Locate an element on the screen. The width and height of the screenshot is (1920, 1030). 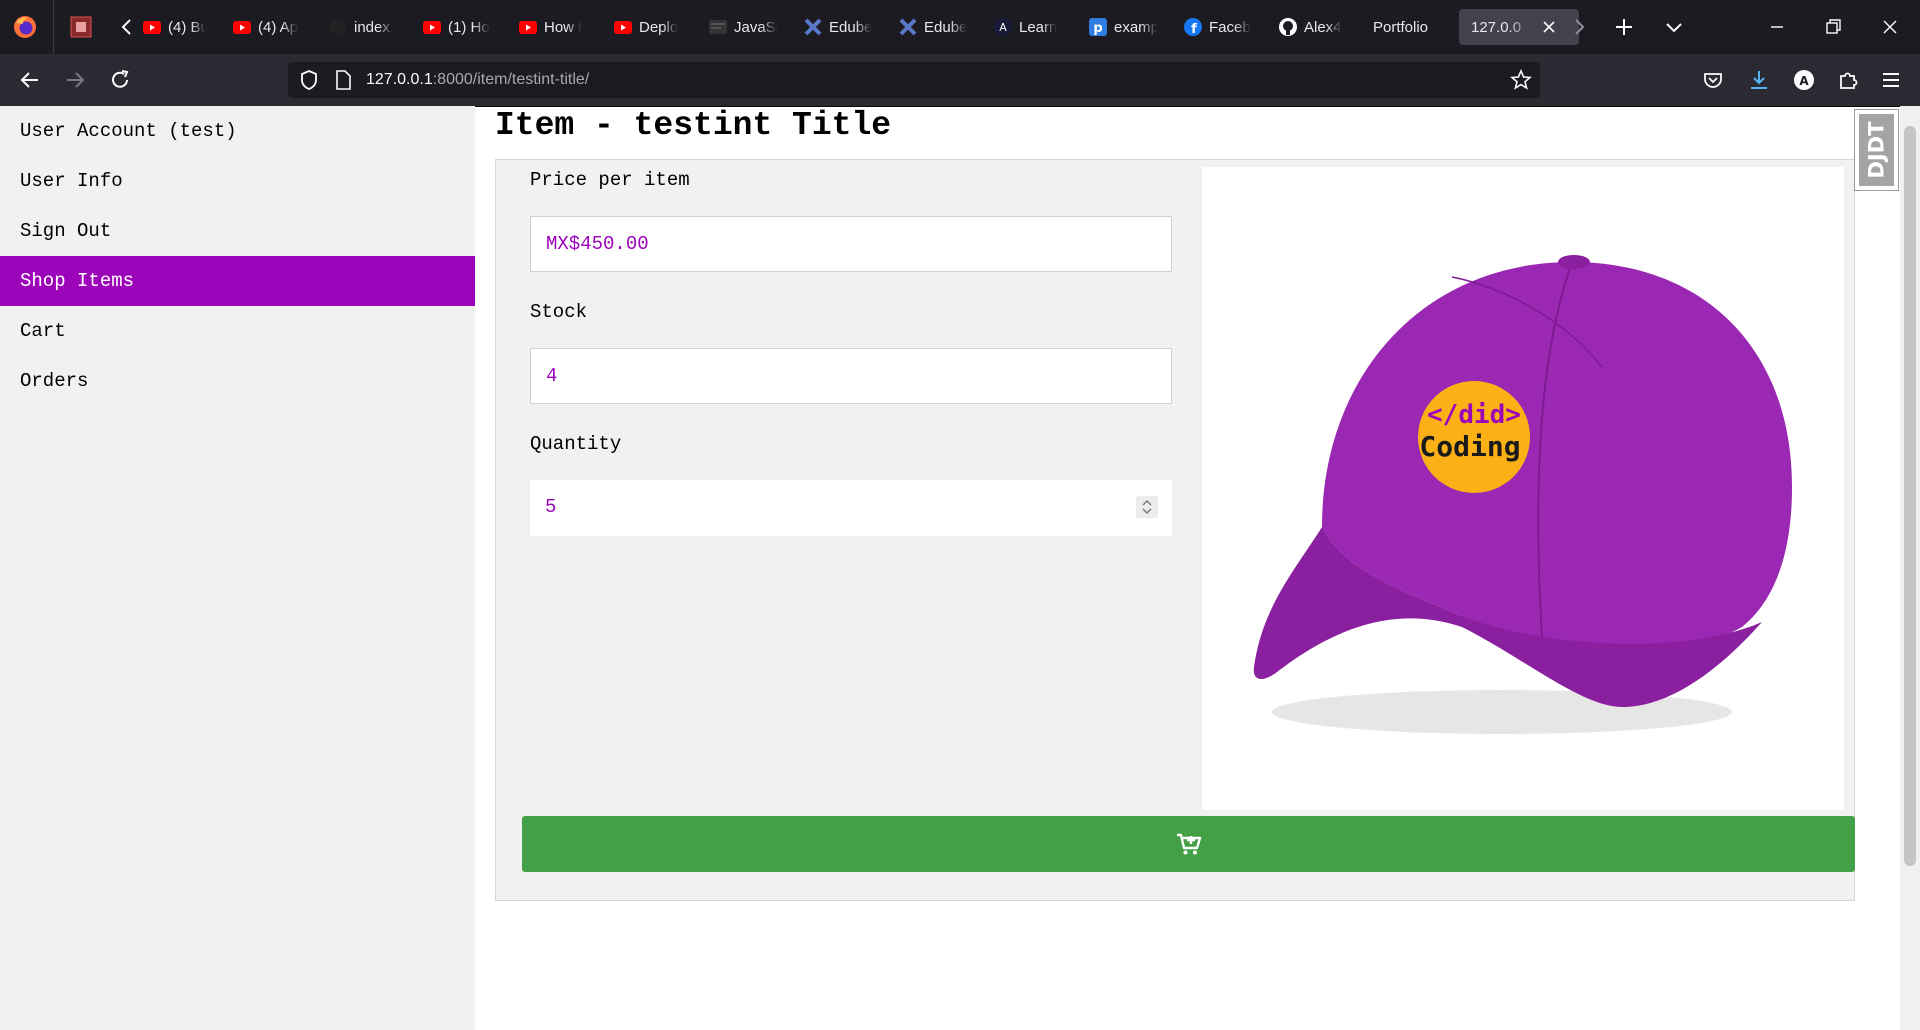
tab-label: How t is located at coordinates (563, 27).